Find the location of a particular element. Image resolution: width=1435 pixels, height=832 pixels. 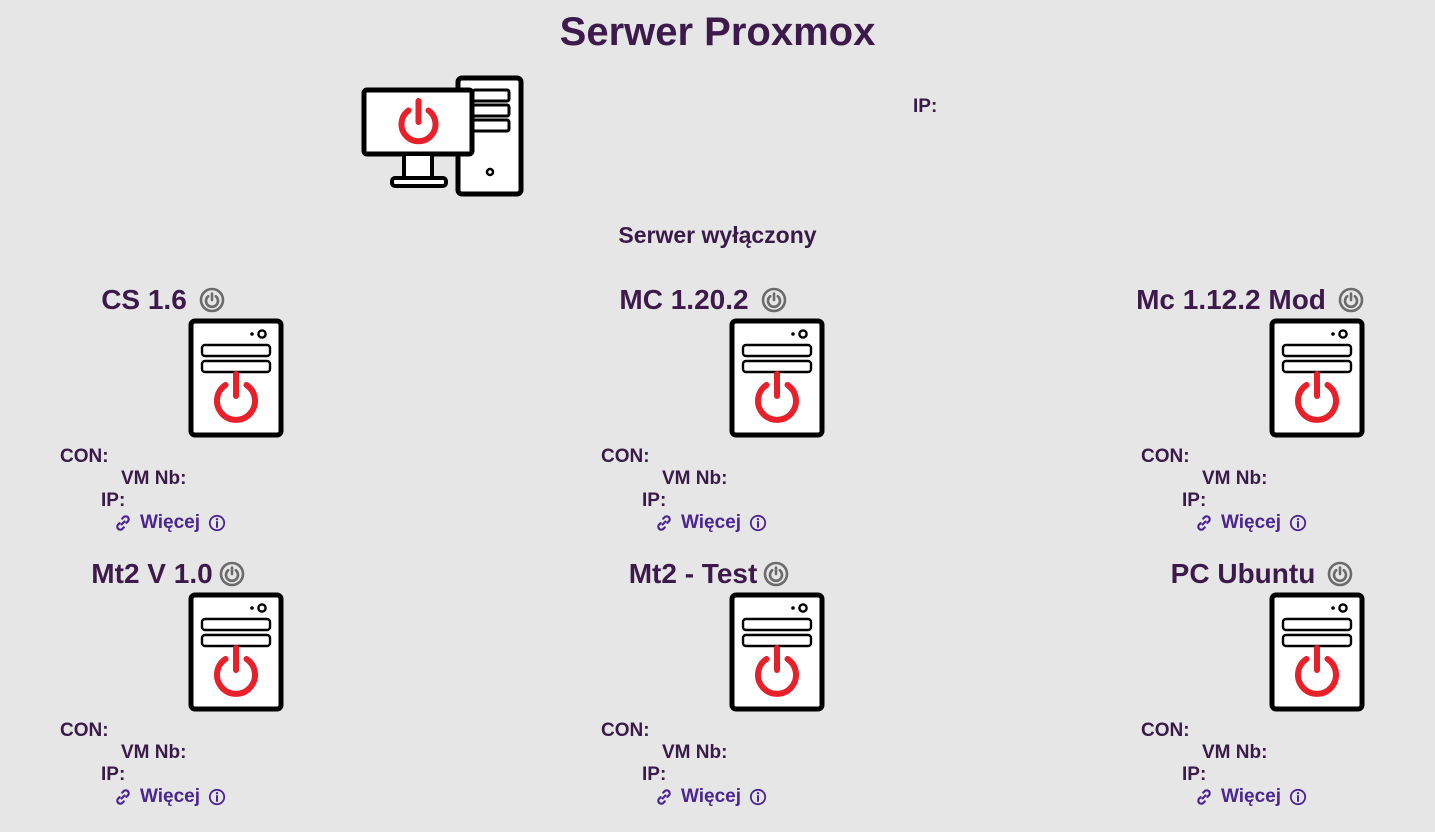

vm-title-row: PC Ubuntu is located at coordinates (1258, 574).